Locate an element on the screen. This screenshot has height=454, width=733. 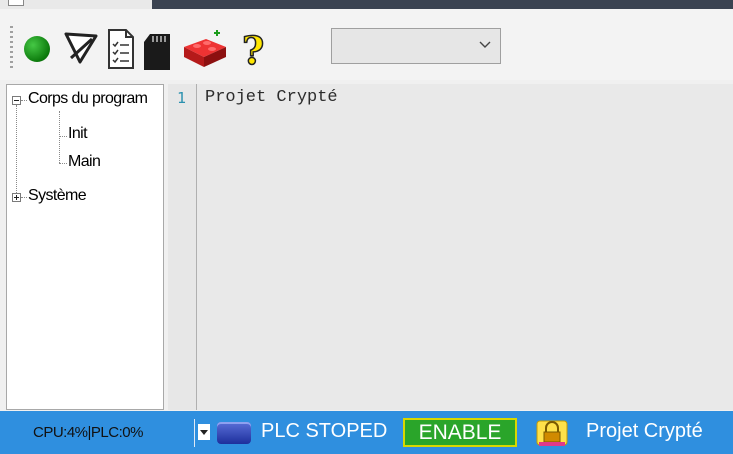
line-gutter is located at coordinates (182, 247).